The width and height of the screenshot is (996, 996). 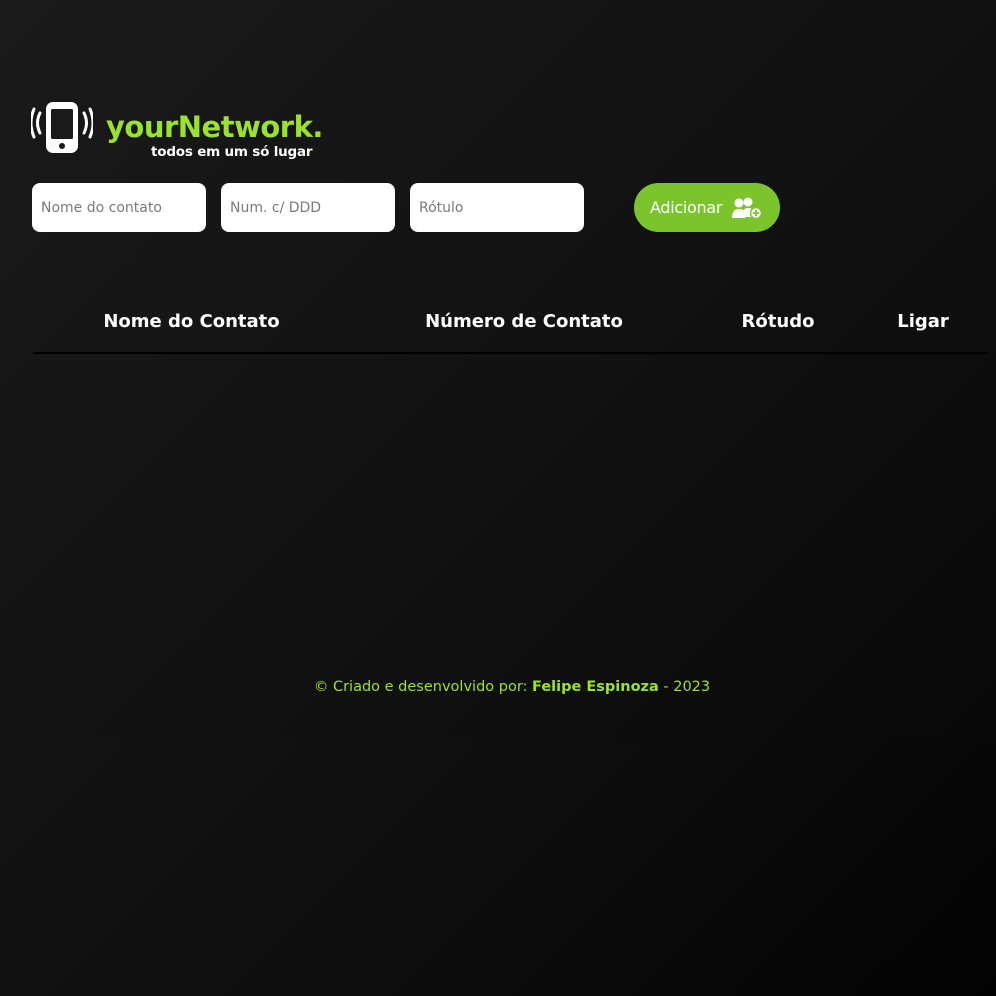 What do you see at coordinates (778, 322) in the screenshot?
I see `header-contact-label: Rótudo` at bounding box center [778, 322].